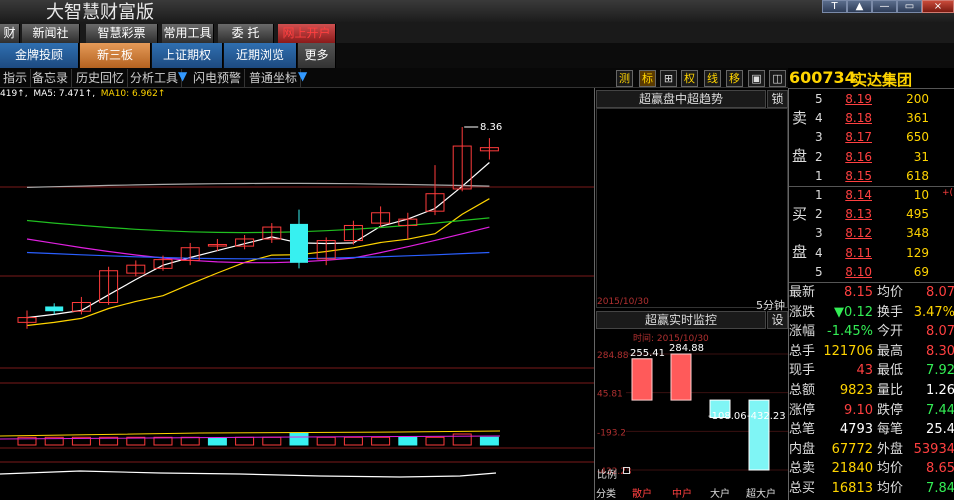  Describe the element at coordinates (246, 33) in the screenshot. I see `menu-entrust: 委 托` at that location.